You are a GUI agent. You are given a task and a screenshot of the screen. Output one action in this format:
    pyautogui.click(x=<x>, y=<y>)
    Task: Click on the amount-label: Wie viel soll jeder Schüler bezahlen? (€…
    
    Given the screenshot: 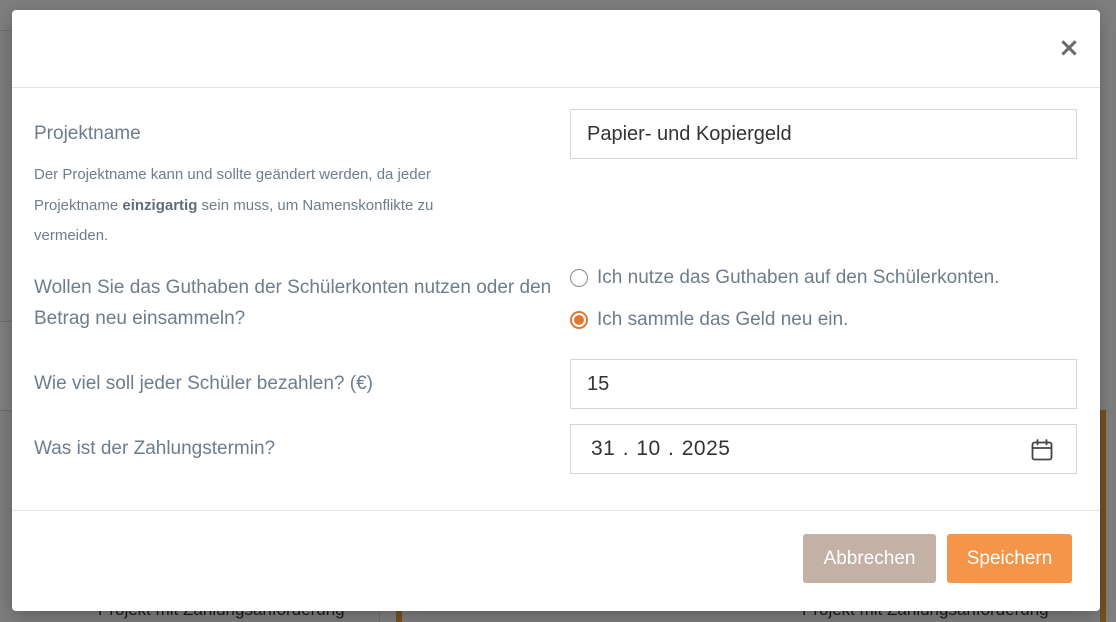 What is the action you would take?
    pyautogui.click(x=203, y=383)
    